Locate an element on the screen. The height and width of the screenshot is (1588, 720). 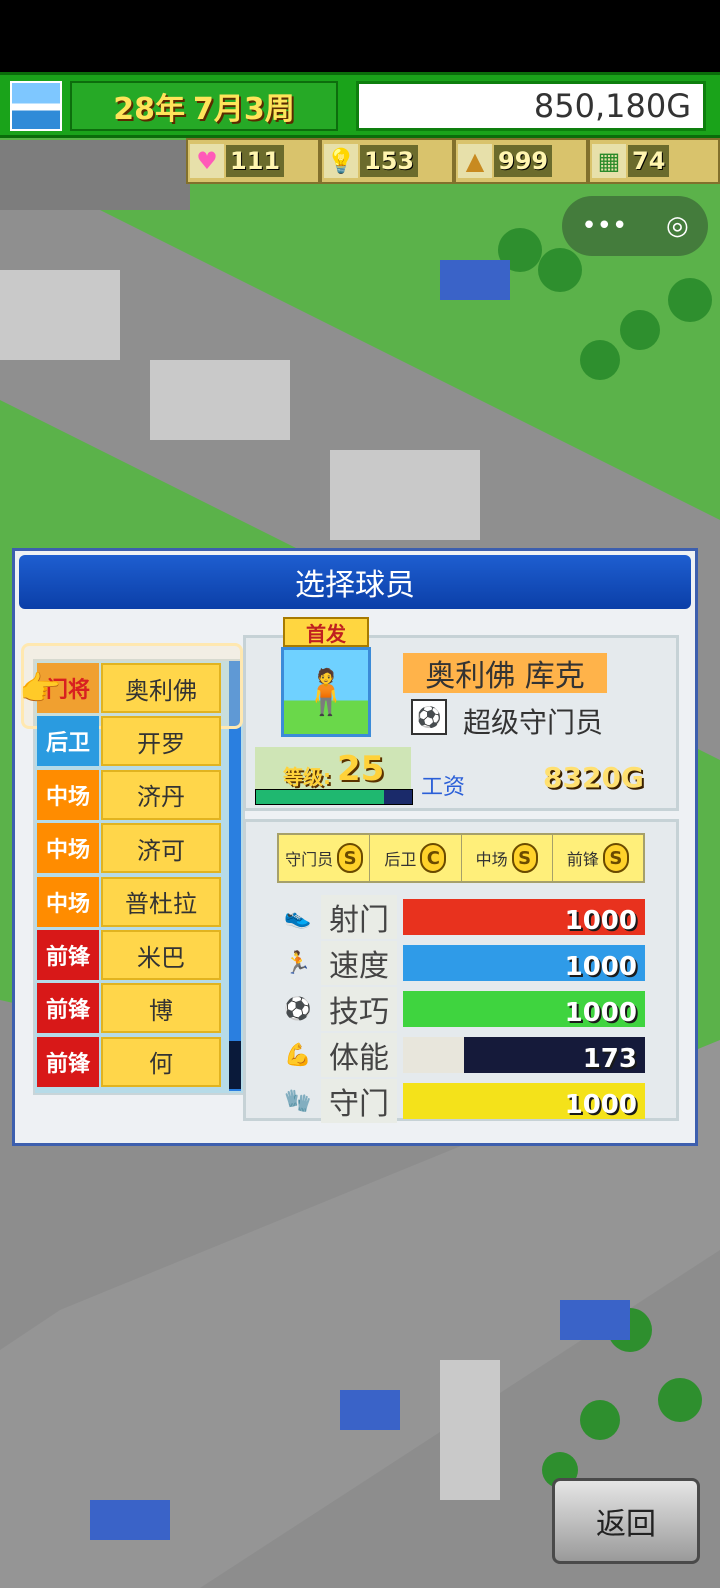
roster-row: 前锋博 is located at coordinates (129, 1008).